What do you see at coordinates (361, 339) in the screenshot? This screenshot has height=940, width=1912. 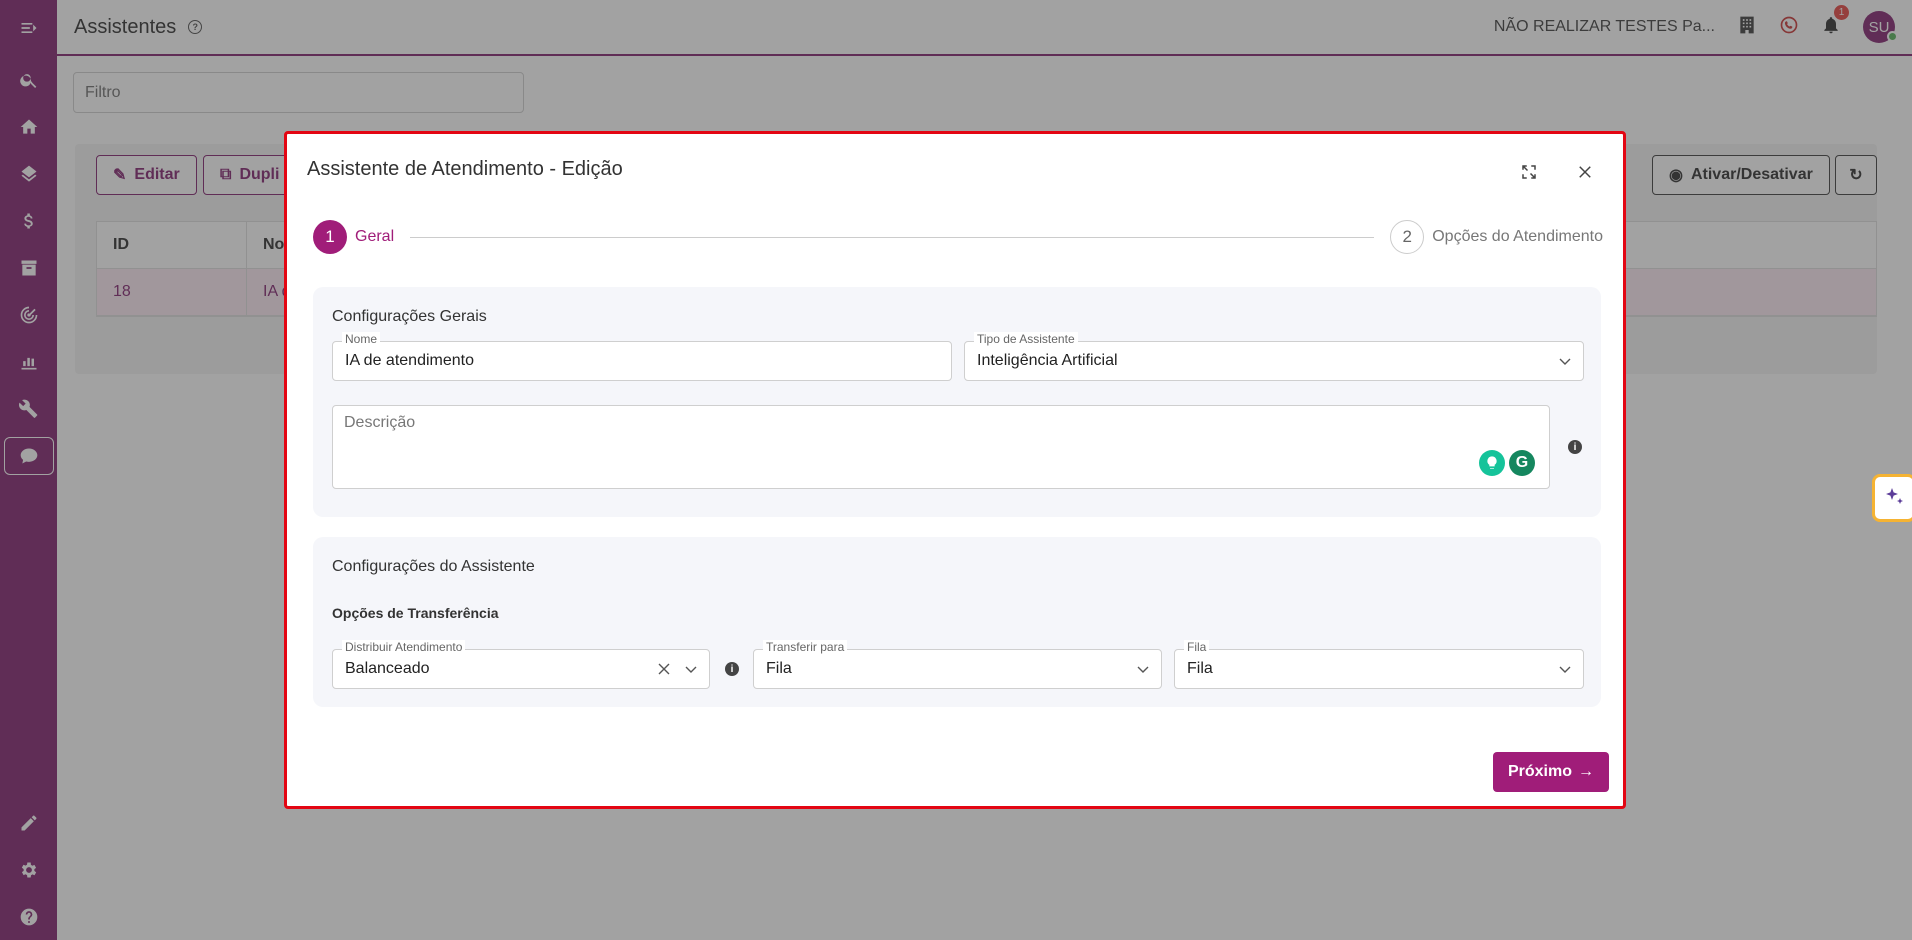 I see `name-field-label: Nome` at bounding box center [361, 339].